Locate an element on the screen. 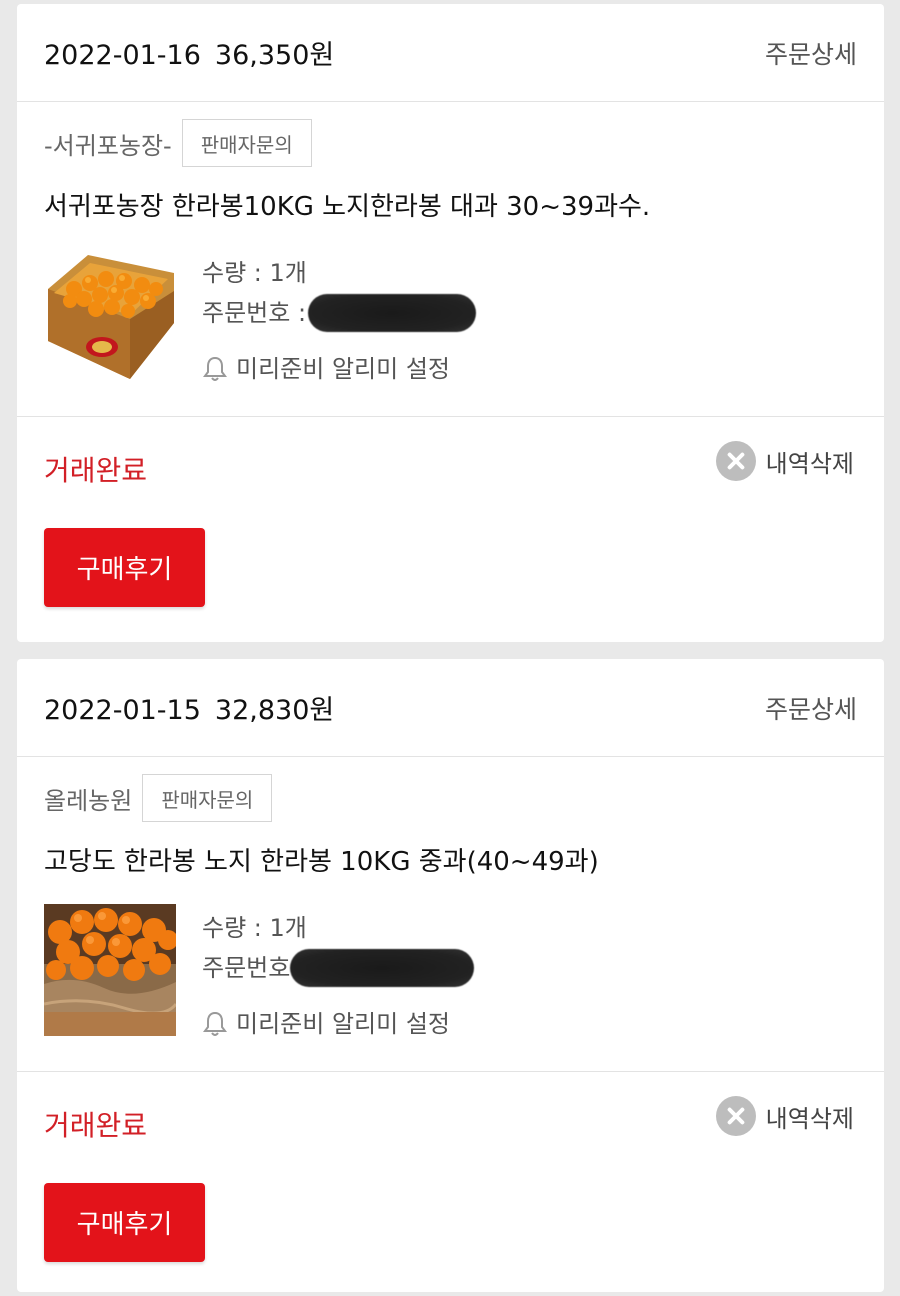 The height and width of the screenshot is (1296, 900). order-header: 2022-01-16 36,350원 주문상세 is located at coordinates (450, 53).